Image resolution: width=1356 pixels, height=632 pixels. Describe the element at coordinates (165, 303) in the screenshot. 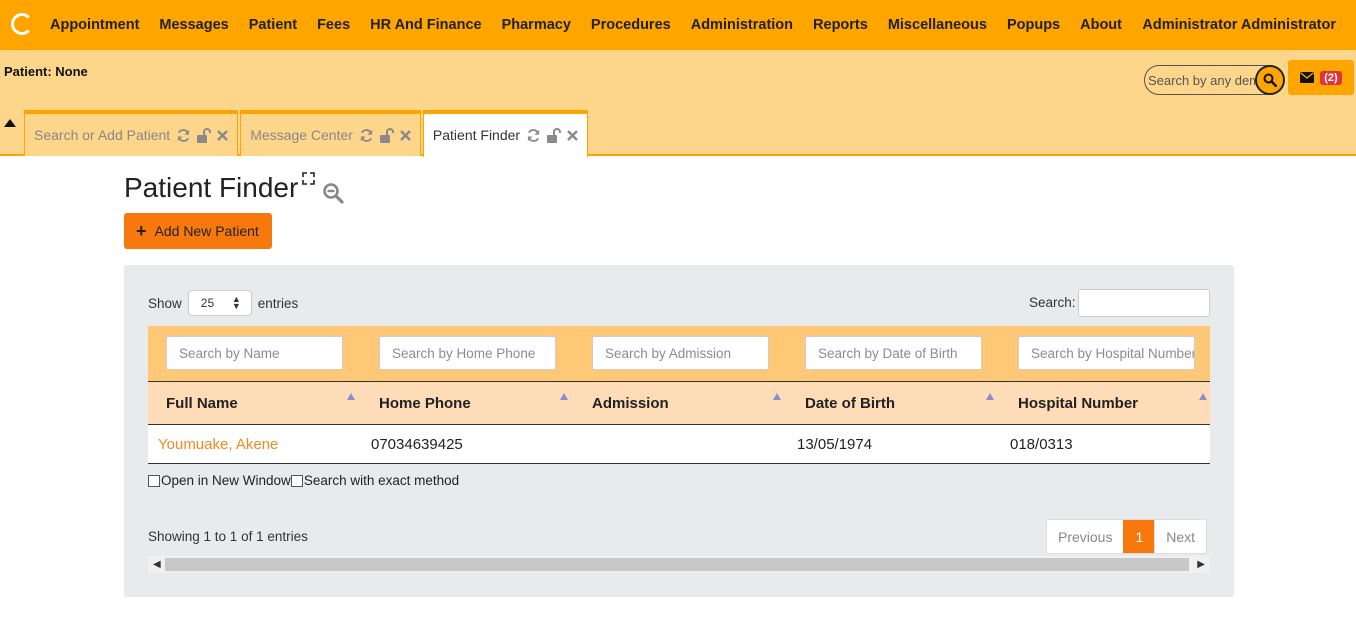

I see `show-label: Show` at that location.